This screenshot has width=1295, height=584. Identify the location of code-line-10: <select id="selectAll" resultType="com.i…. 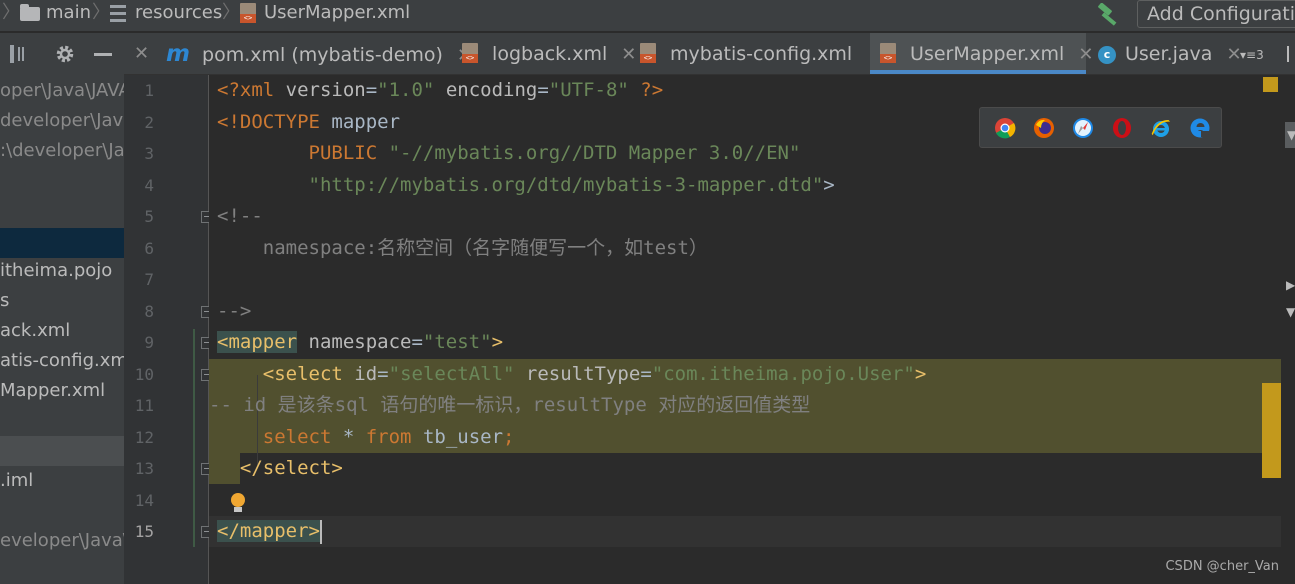
(594, 374).